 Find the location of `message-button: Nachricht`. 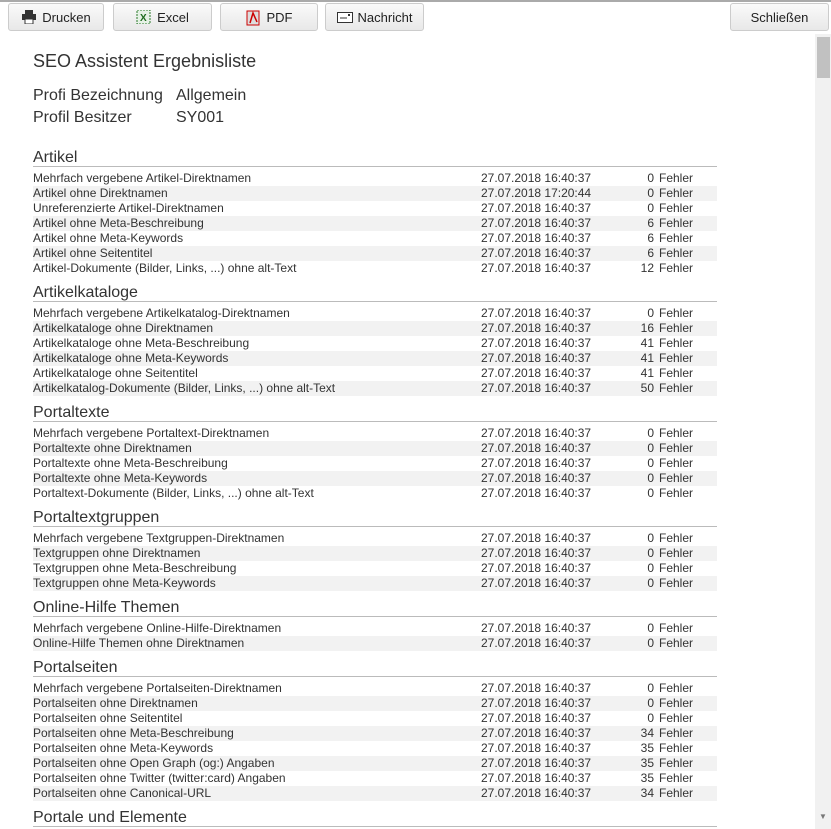

message-button: Nachricht is located at coordinates (374, 17).